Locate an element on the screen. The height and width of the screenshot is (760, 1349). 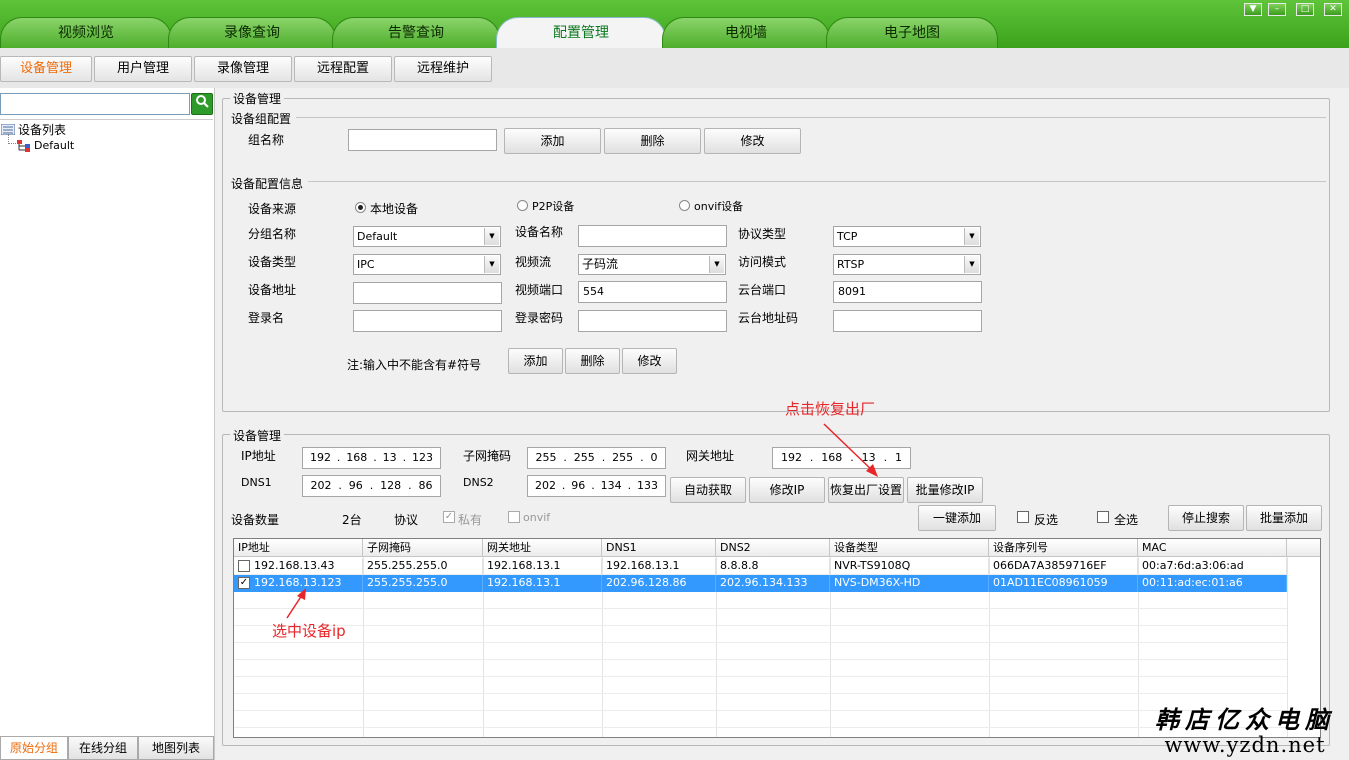
device-name-input is located at coordinates (652, 236).